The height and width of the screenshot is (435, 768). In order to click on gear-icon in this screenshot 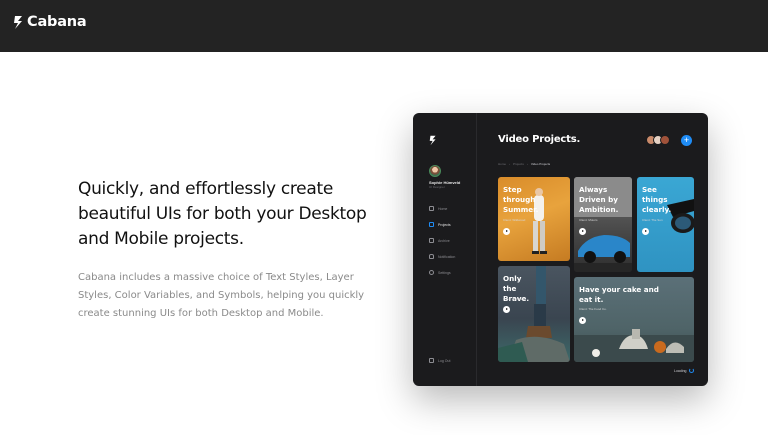, I will do `click(431, 272)`.